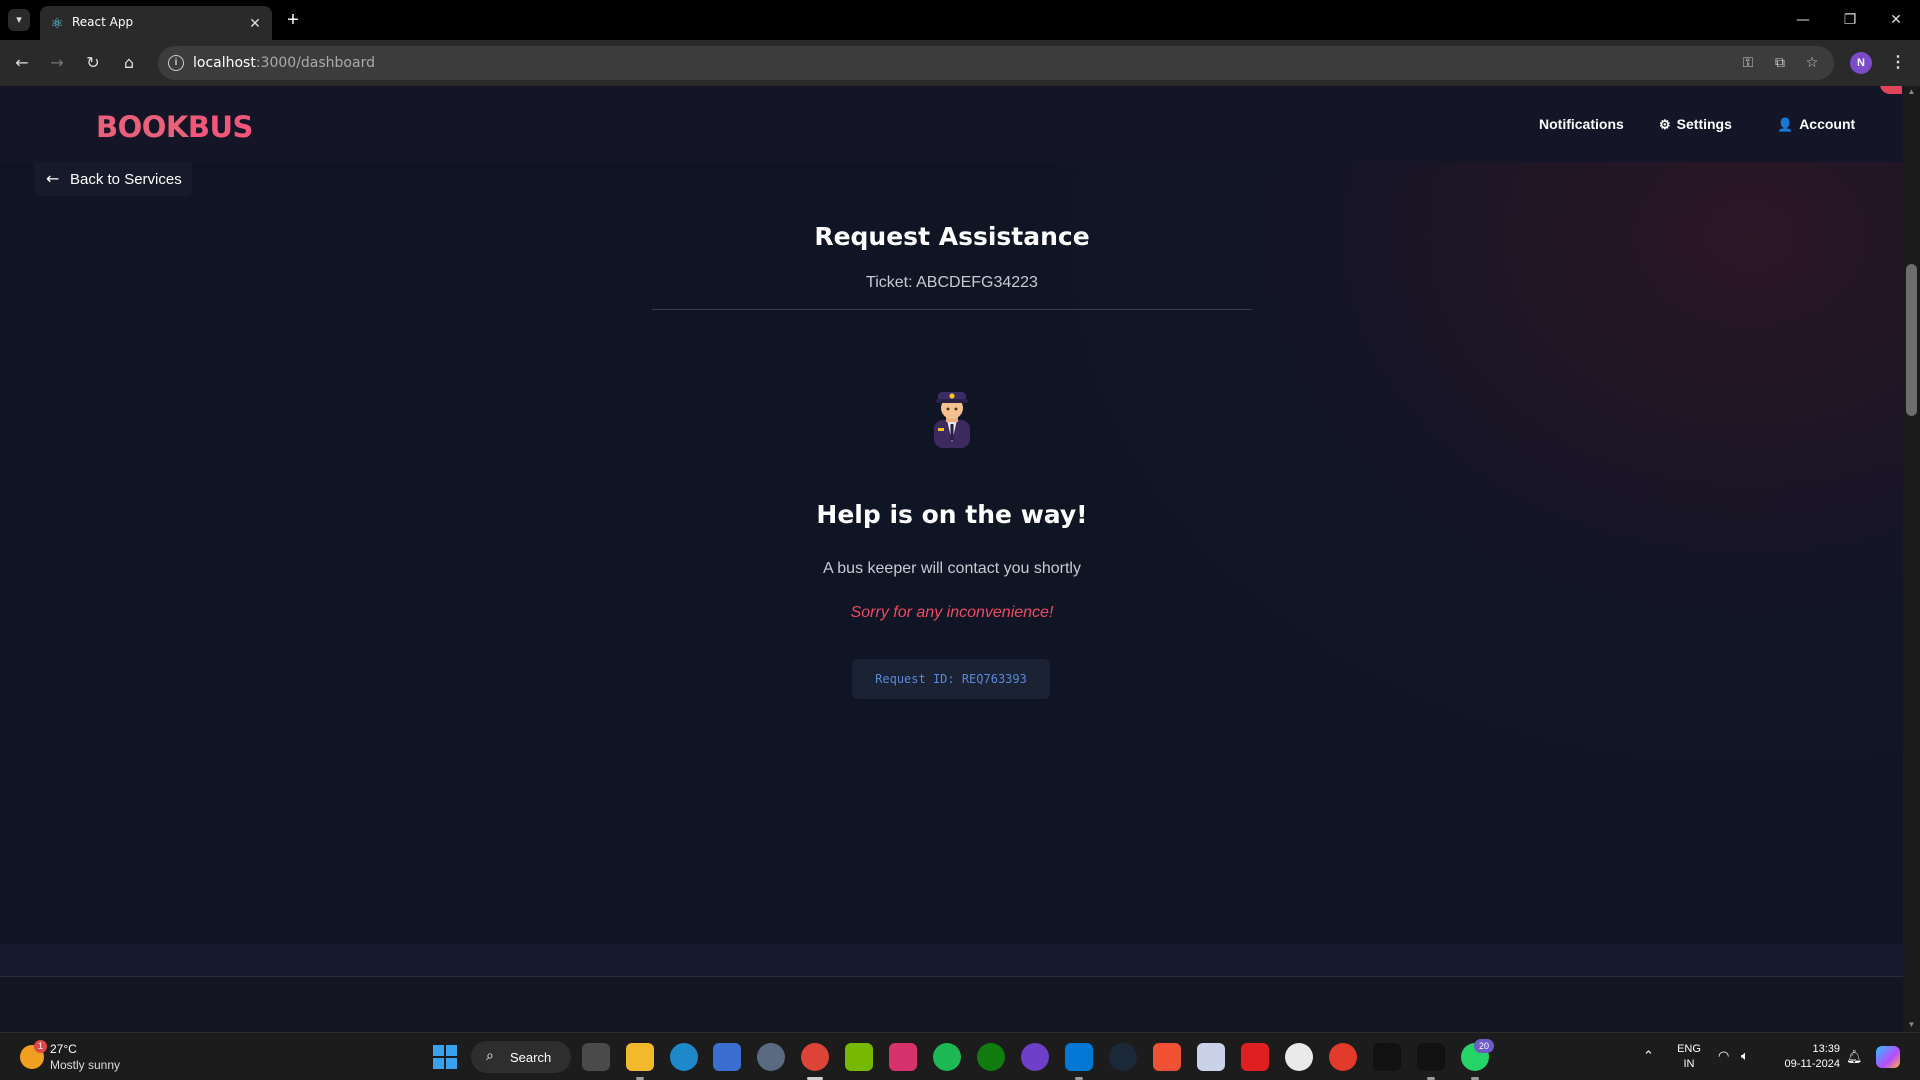 The image size is (1920, 1080). I want to click on bookmark-star-icon: ☆, so click(1812, 63).